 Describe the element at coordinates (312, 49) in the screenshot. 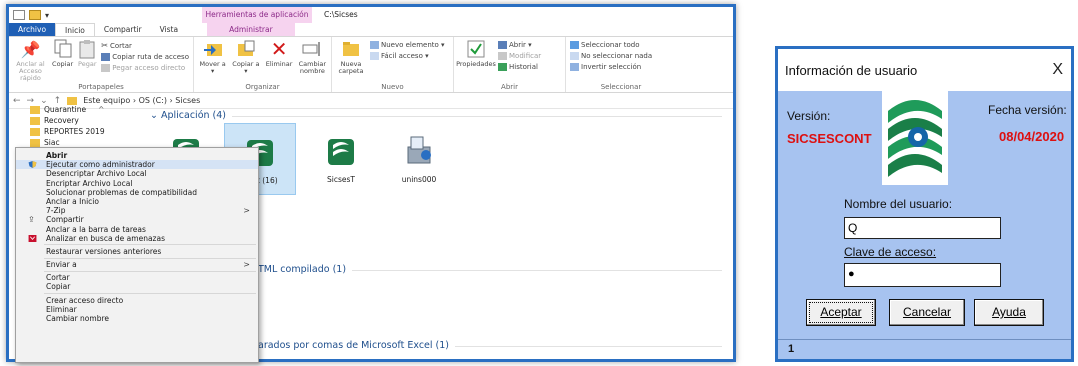

I see `rename-icon` at that location.